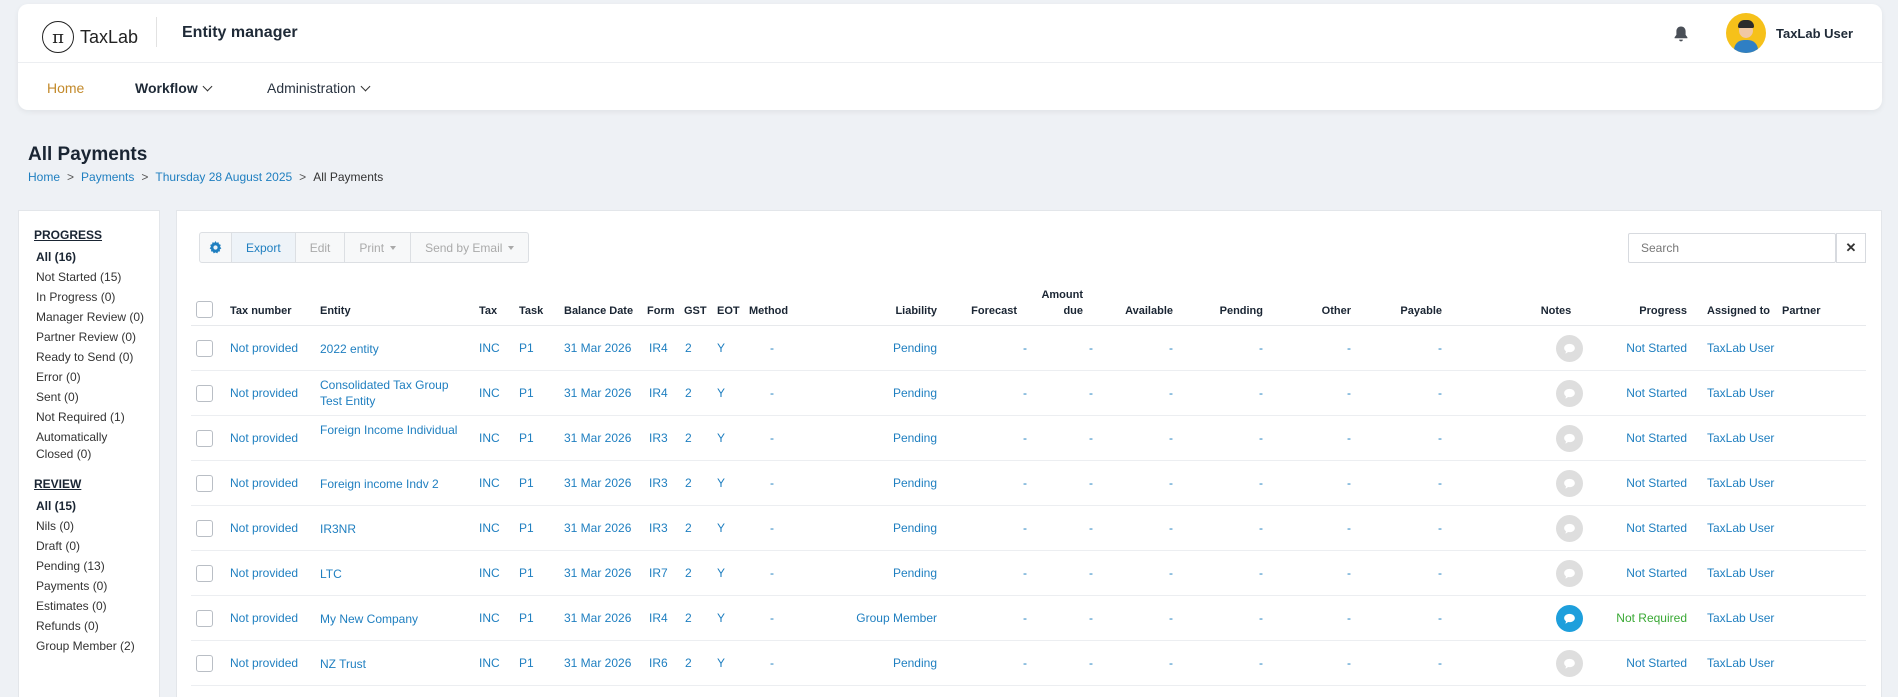 This screenshot has width=1898, height=697. Describe the element at coordinates (204, 309) in the screenshot. I see `select-all-checkbox` at that location.